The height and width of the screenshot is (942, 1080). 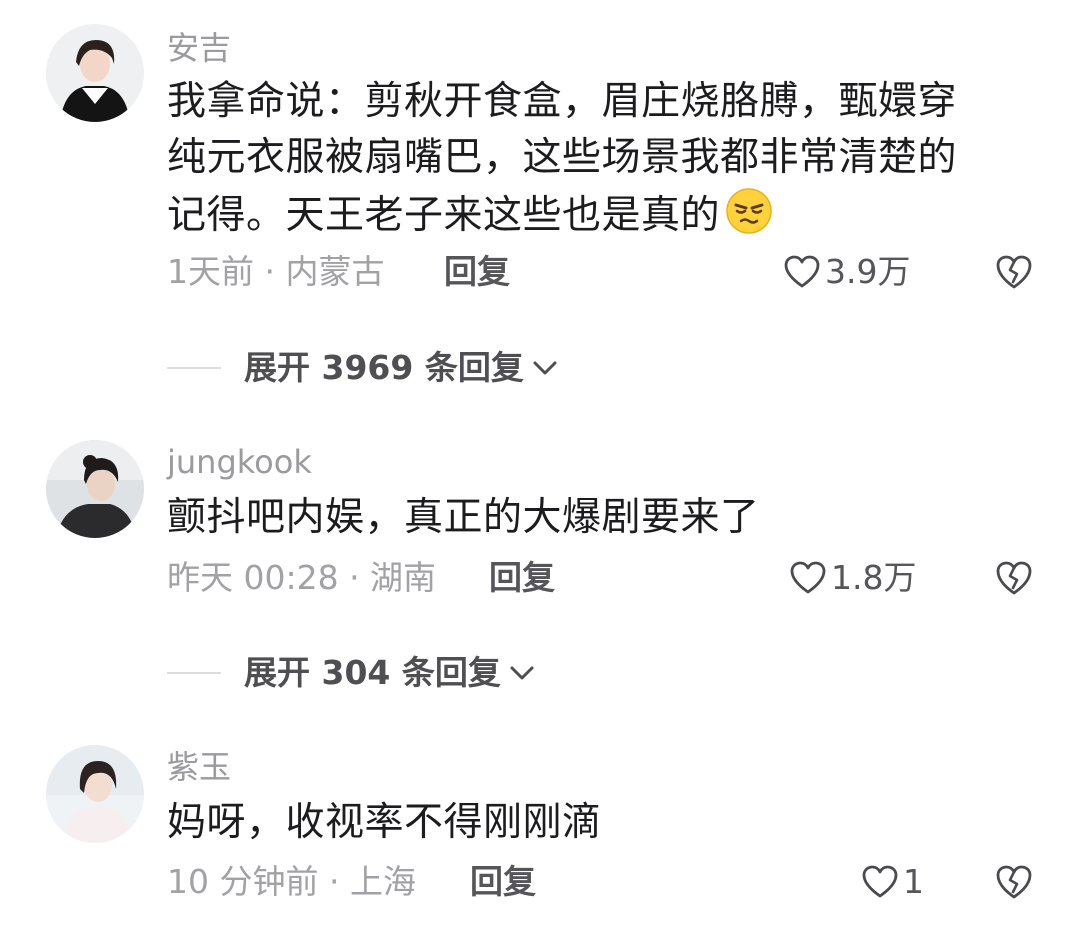 What do you see at coordinates (276, 271) in the screenshot?
I see `comment-meta: 1天前 · 内蒙古` at bounding box center [276, 271].